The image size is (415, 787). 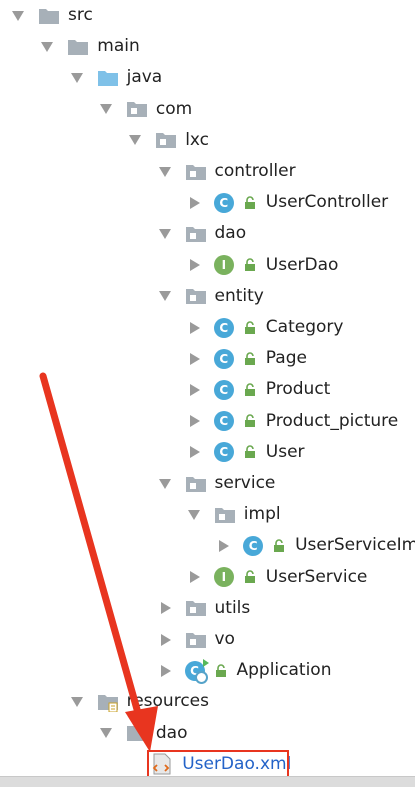 I want to click on tree-item-label: java, so click(x=144, y=77).